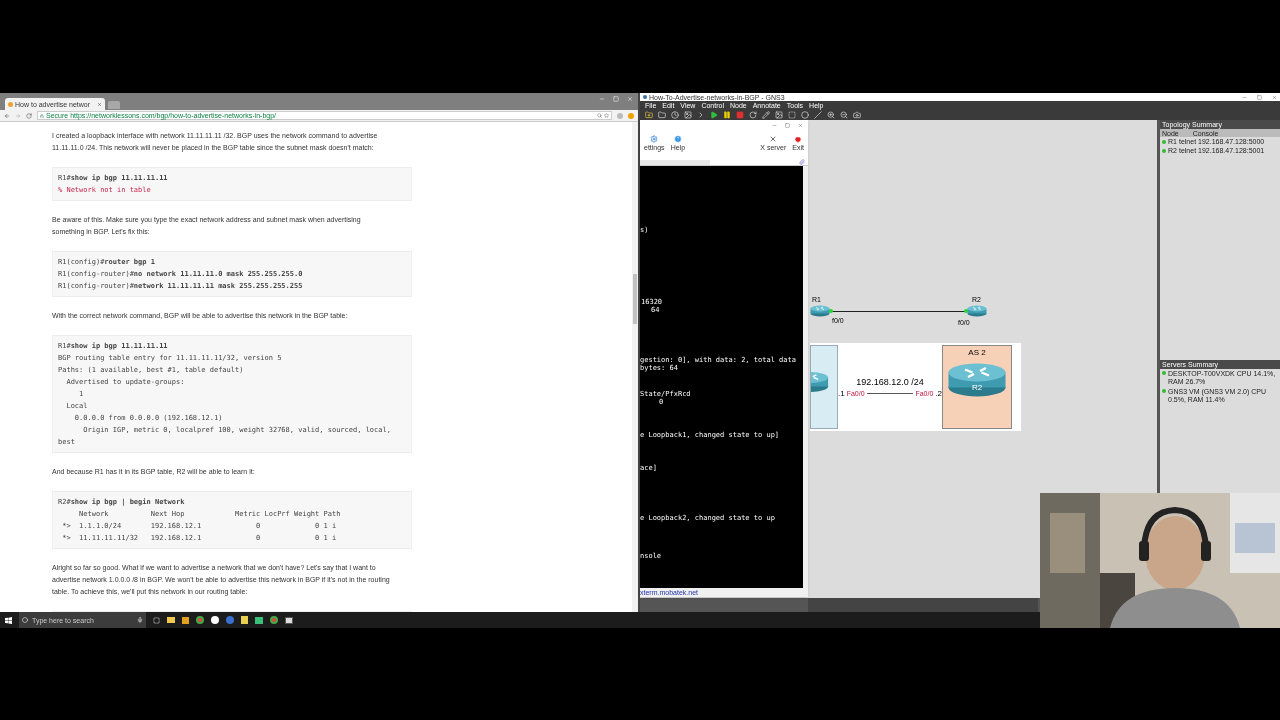 This screenshot has width=1280, height=720. What do you see at coordinates (714, 115) in the screenshot?
I see `play-icon` at bounding box center [714, 115].